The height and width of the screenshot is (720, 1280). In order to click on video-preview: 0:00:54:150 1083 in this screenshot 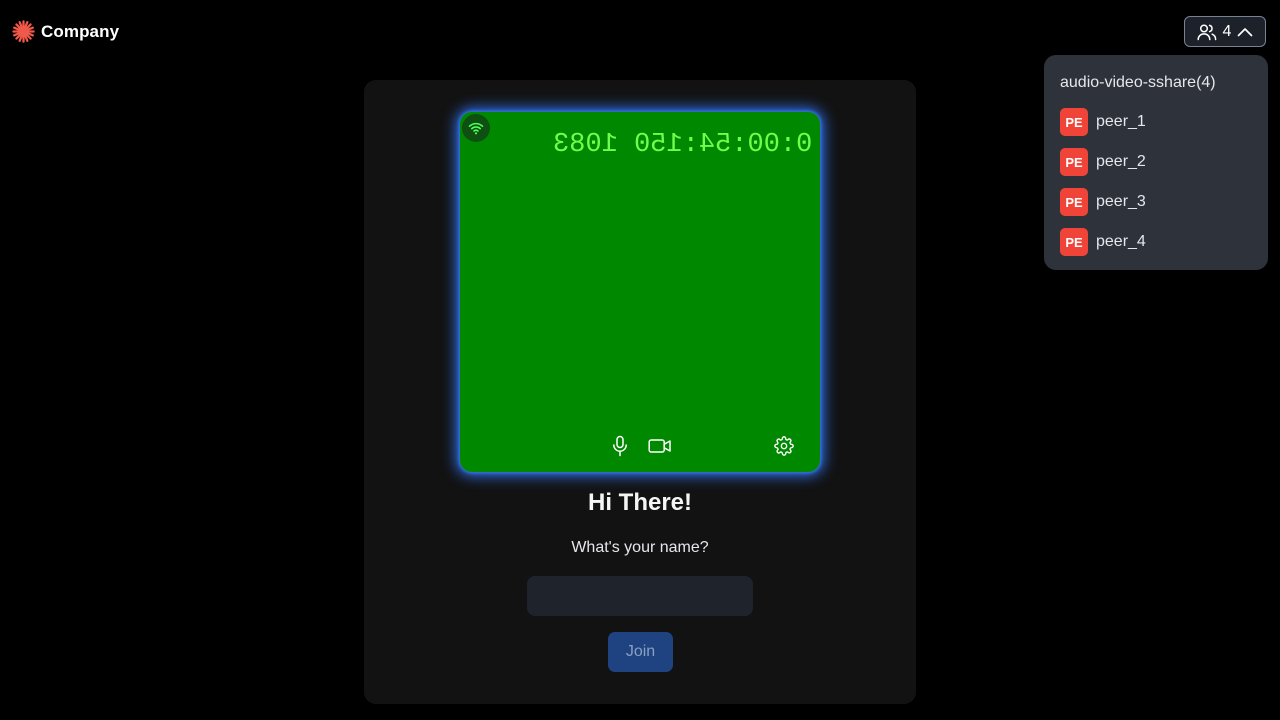, I will do `click(640, 292)`.